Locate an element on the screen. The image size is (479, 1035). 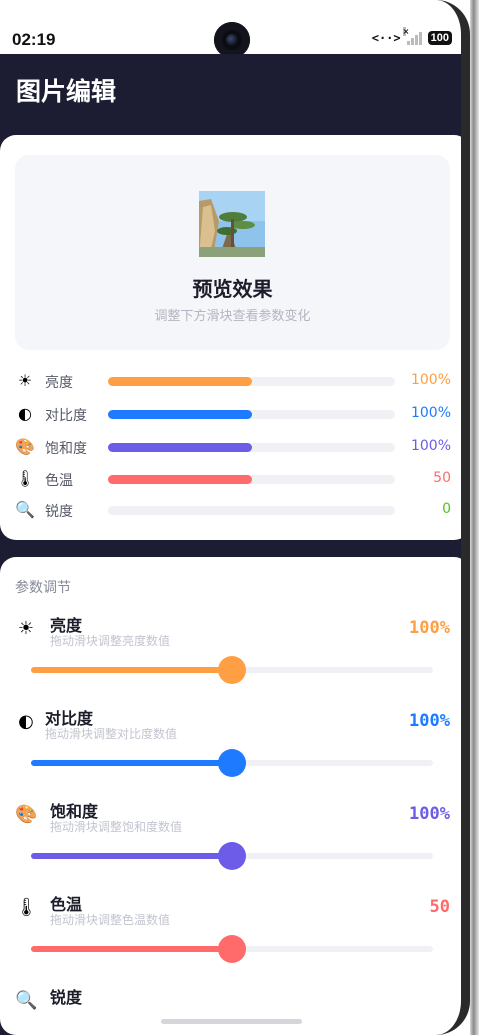
summary-label: 亮度 is located at coordinates (59, 383).